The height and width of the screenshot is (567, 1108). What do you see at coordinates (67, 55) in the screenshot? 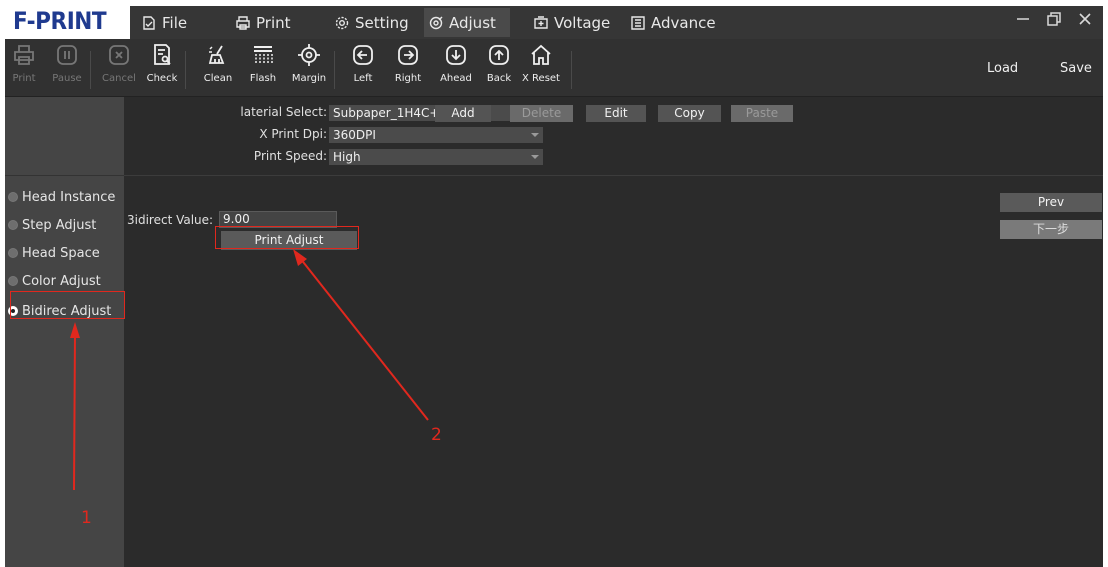
I see `pause-icon` at bounding box center [67, 55].